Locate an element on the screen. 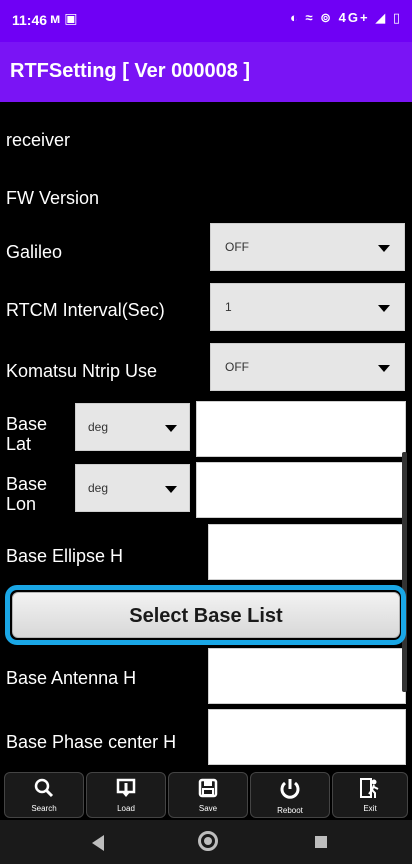 This screenshot has width=412, height=864. base-lon-label: Base Lon is located at coordinates (26, 494).